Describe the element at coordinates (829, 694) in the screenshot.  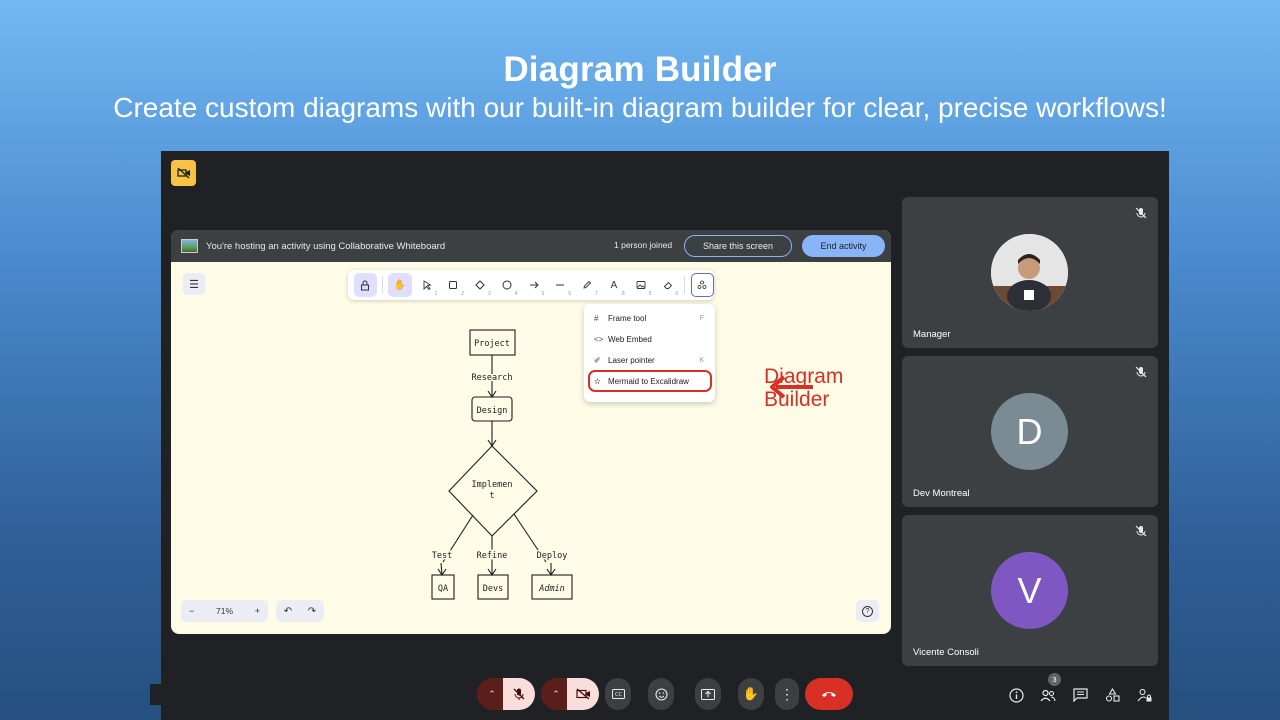
I see `leave-call-button` at that location.